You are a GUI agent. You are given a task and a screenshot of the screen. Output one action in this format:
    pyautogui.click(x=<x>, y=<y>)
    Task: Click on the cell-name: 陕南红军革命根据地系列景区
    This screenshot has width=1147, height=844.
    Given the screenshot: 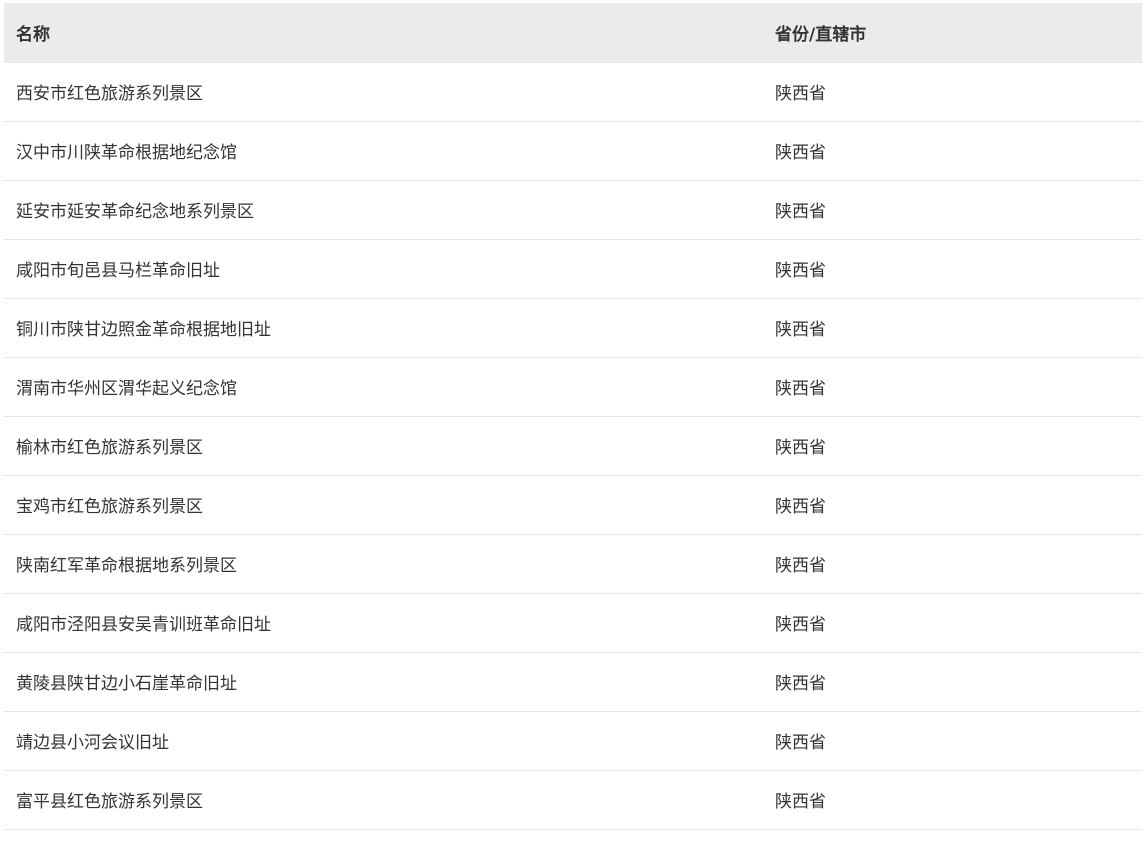 What is the action you would take?
    pyautogui.click(x=126, y=566)
    